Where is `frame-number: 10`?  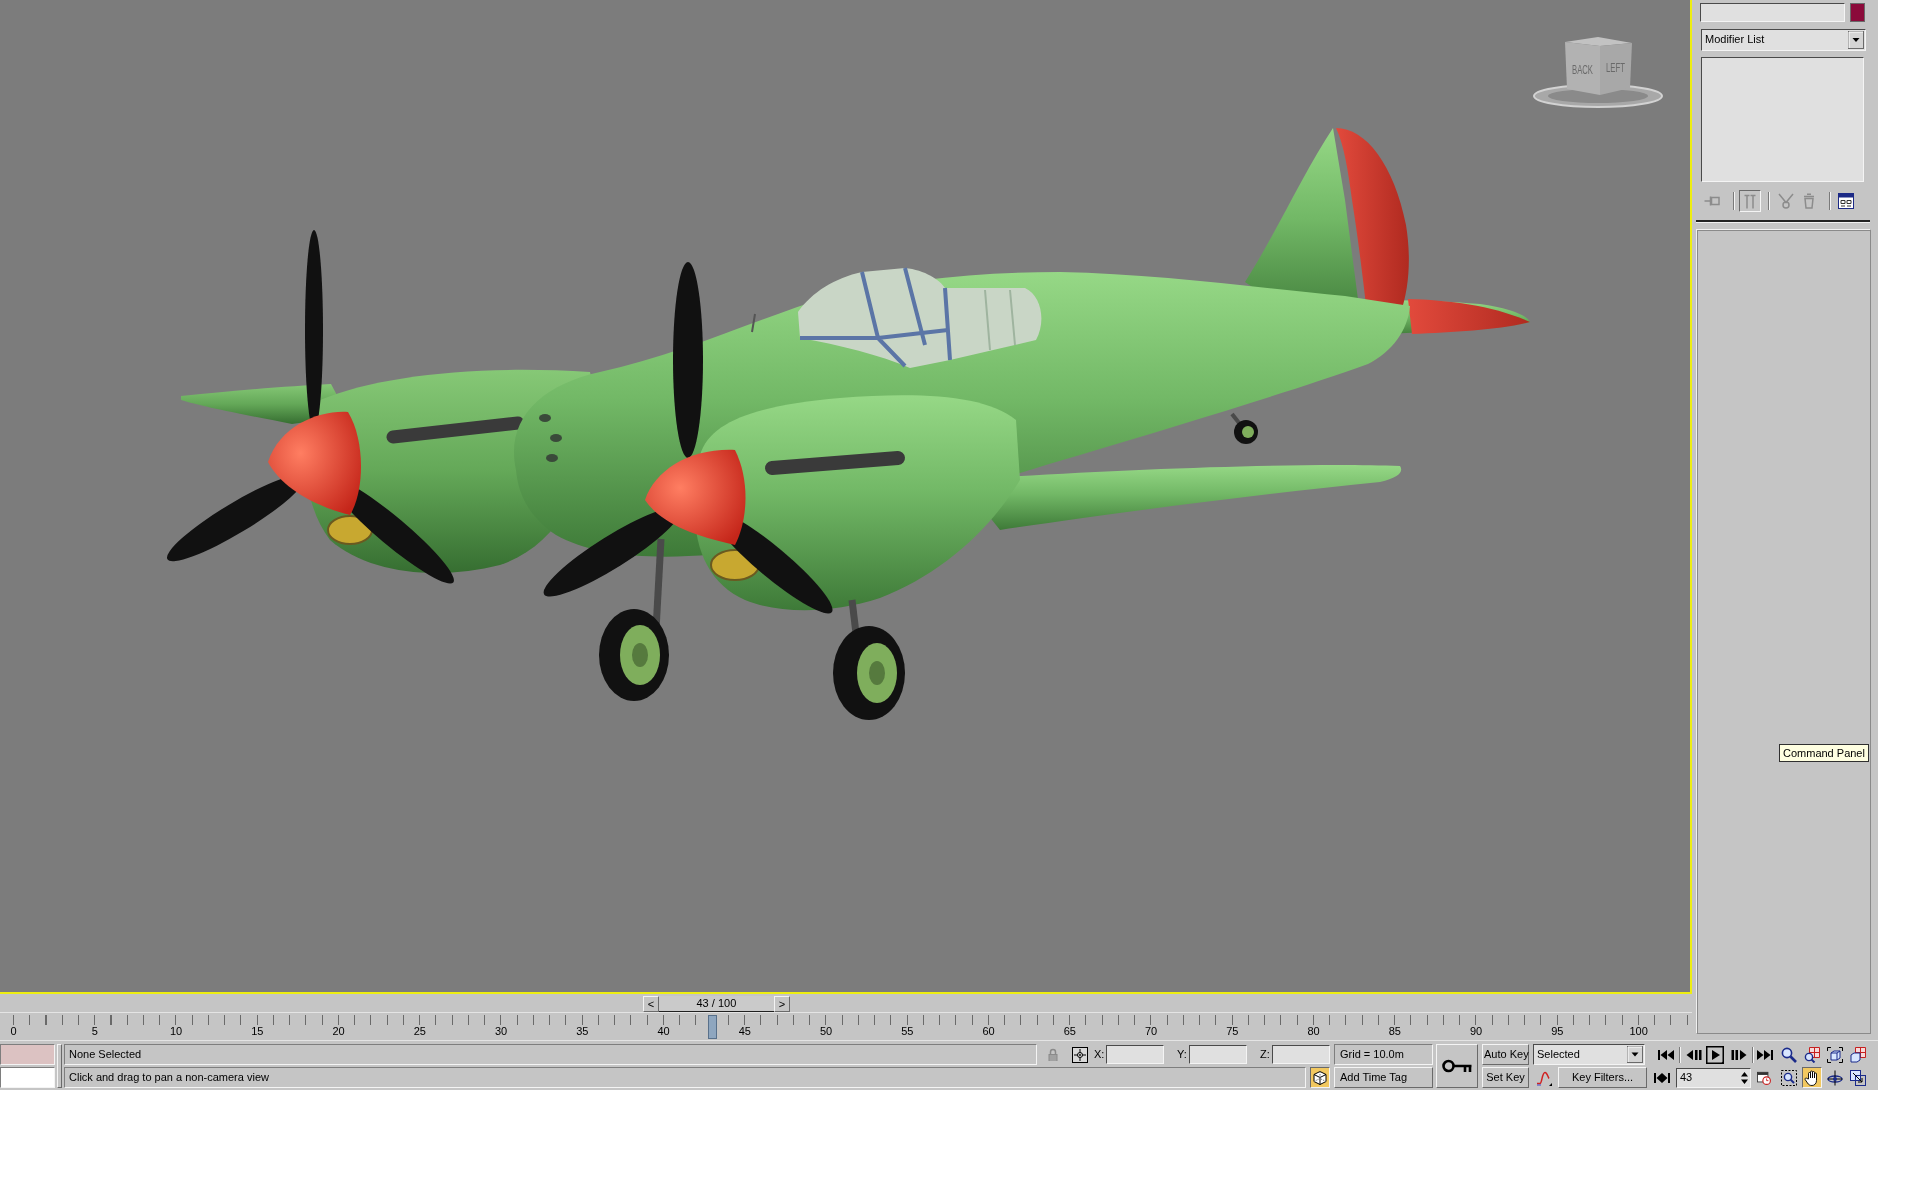 frame-number: 10 is located at coordinates (176, 1031).